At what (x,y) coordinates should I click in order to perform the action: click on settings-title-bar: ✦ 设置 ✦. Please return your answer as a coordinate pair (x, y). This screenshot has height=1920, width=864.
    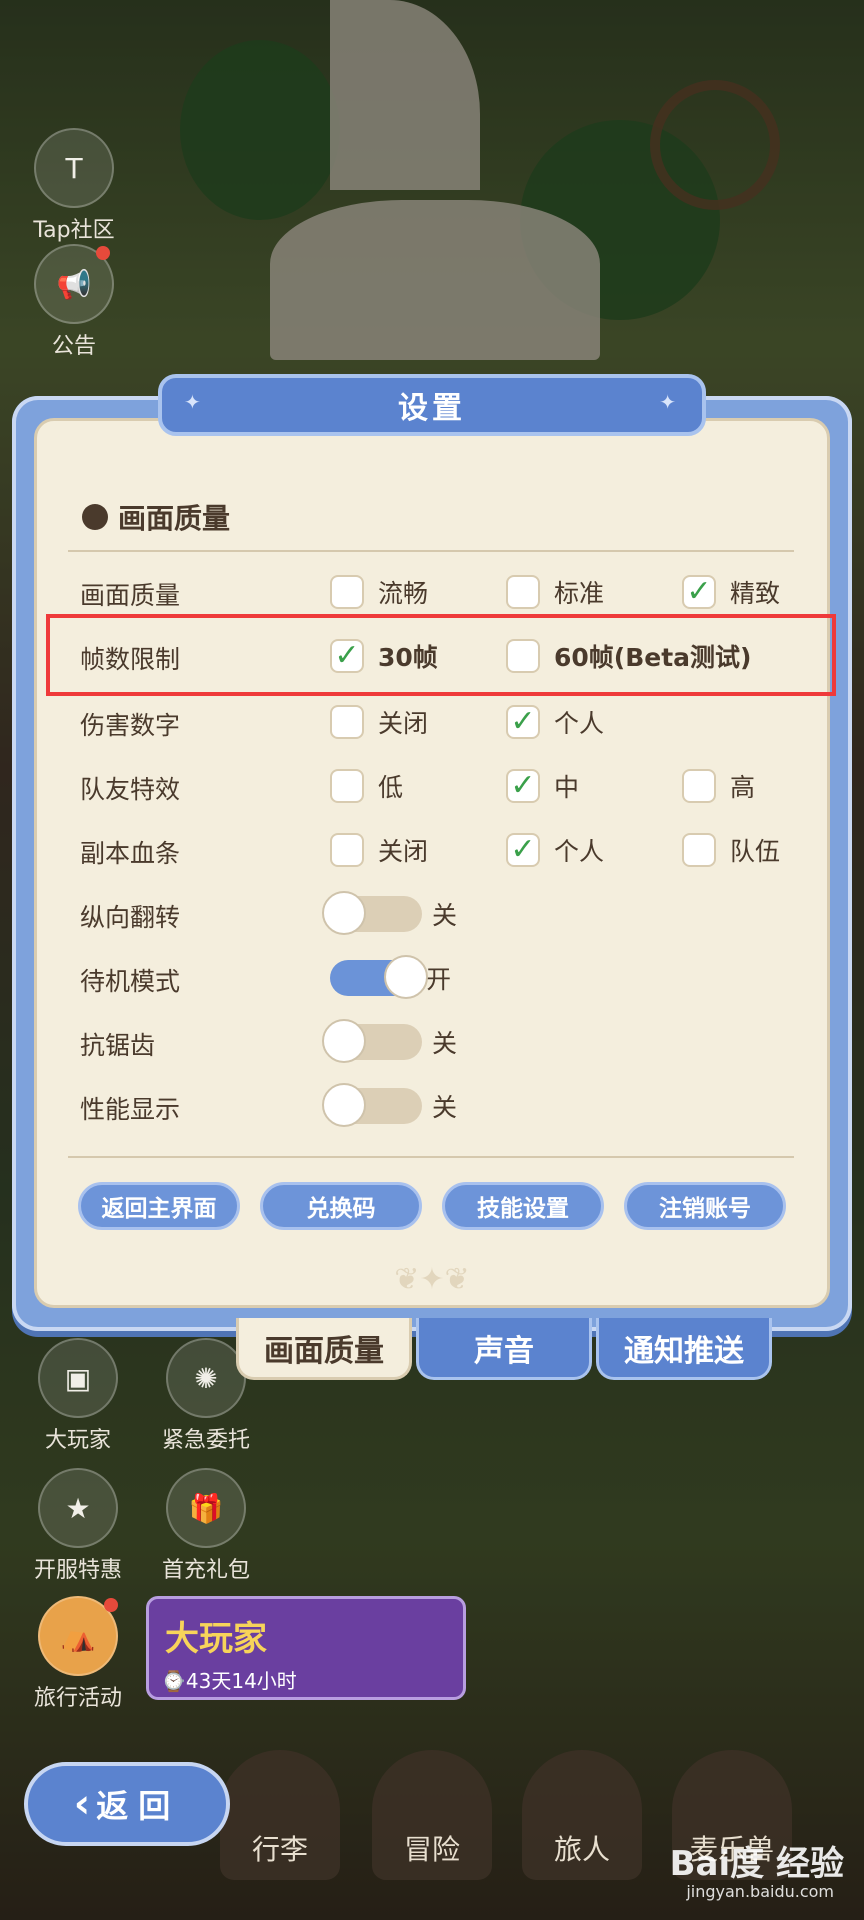
    Looking at the image, I should click on (432, 405).